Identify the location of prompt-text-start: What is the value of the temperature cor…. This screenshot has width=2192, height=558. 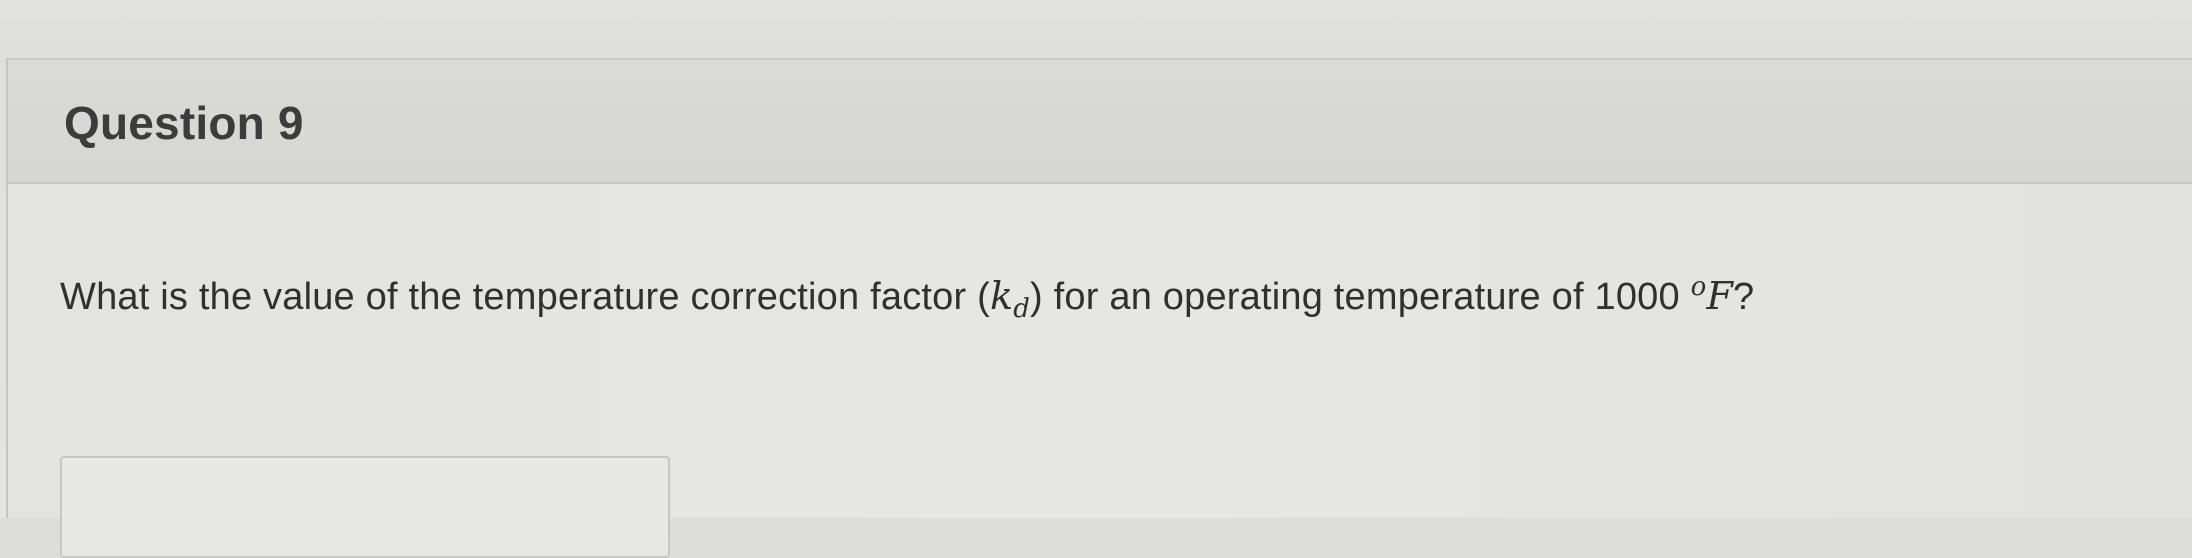
(525, 297).